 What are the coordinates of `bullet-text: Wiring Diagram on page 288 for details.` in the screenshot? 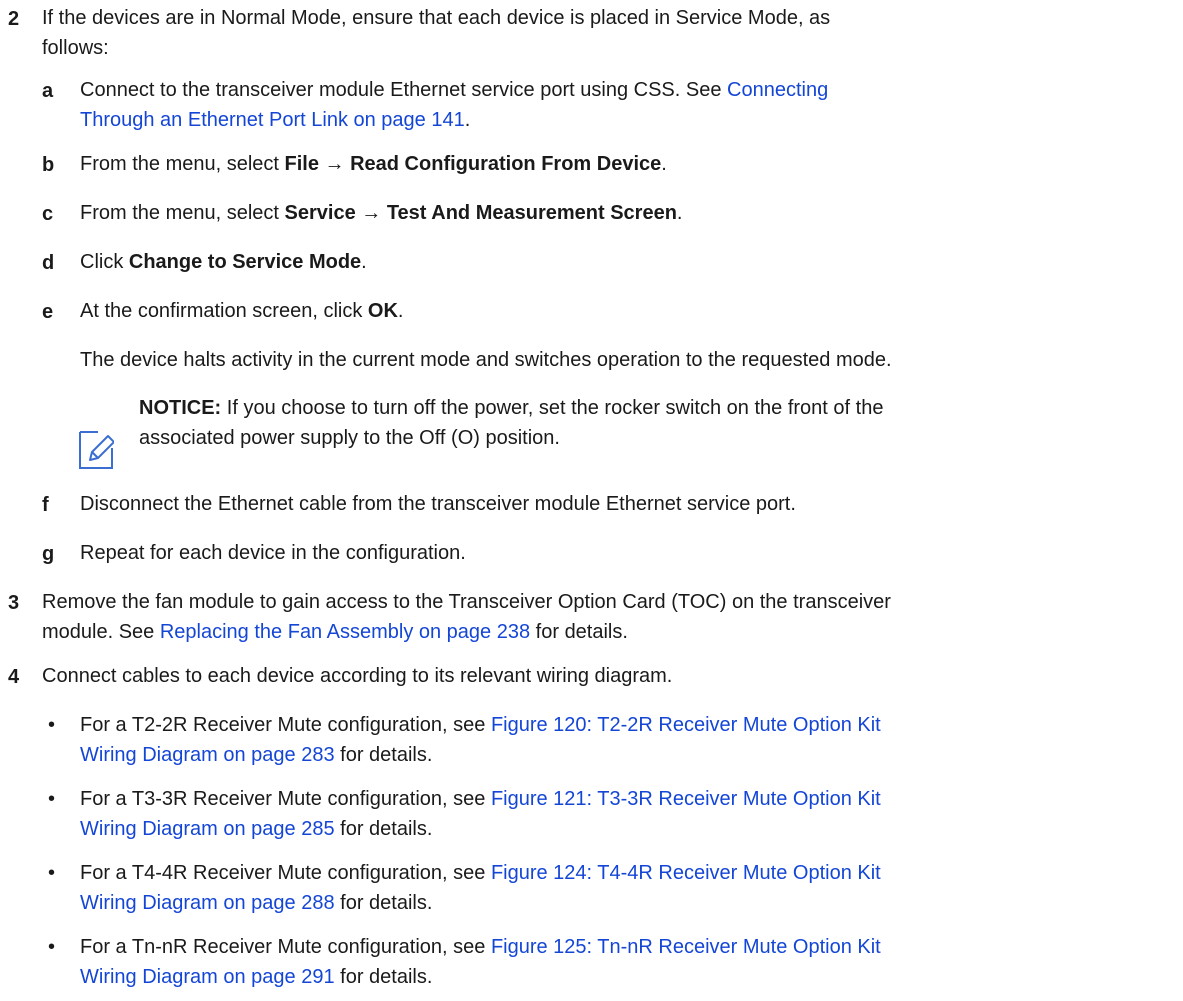 It's located at (256, 903).